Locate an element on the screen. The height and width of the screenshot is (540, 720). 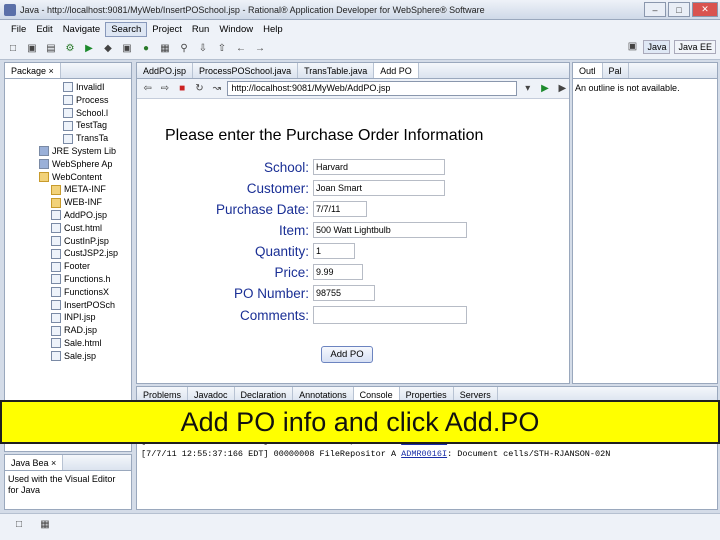
browser-link-icon: ↝ is located at coordinates (216, 89).